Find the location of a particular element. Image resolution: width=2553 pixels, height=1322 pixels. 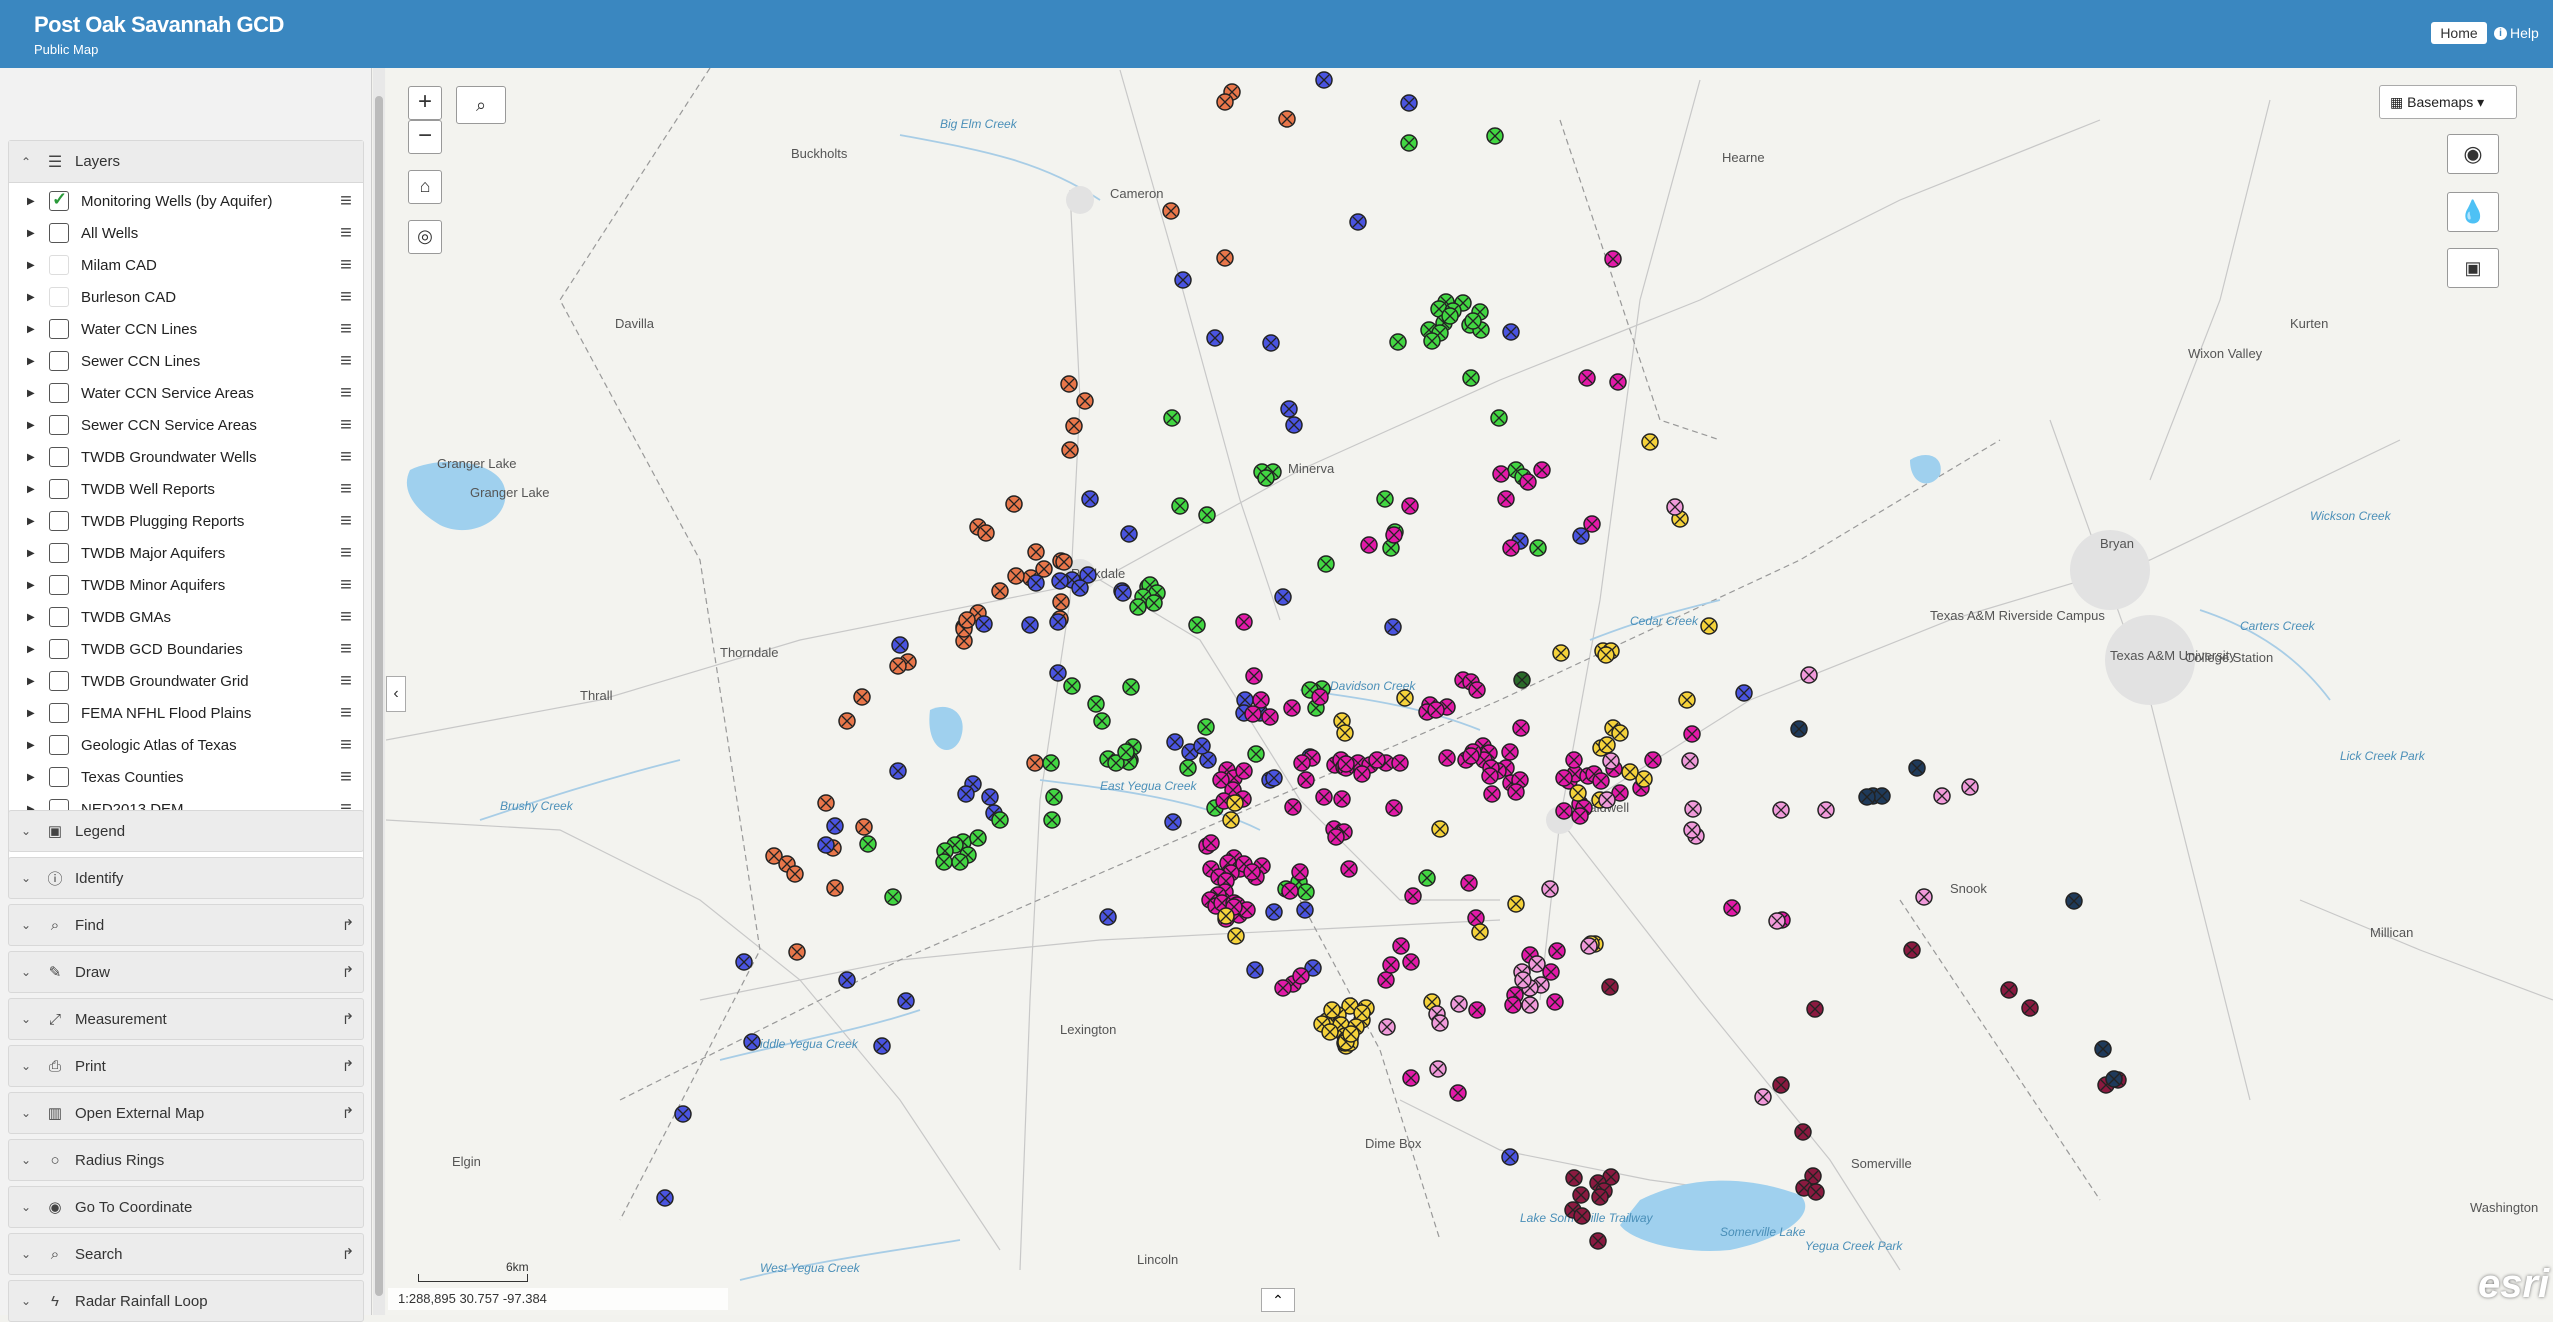

layer-row: ▶ Milam CAD ≡ is located at coordinates (186, 265).